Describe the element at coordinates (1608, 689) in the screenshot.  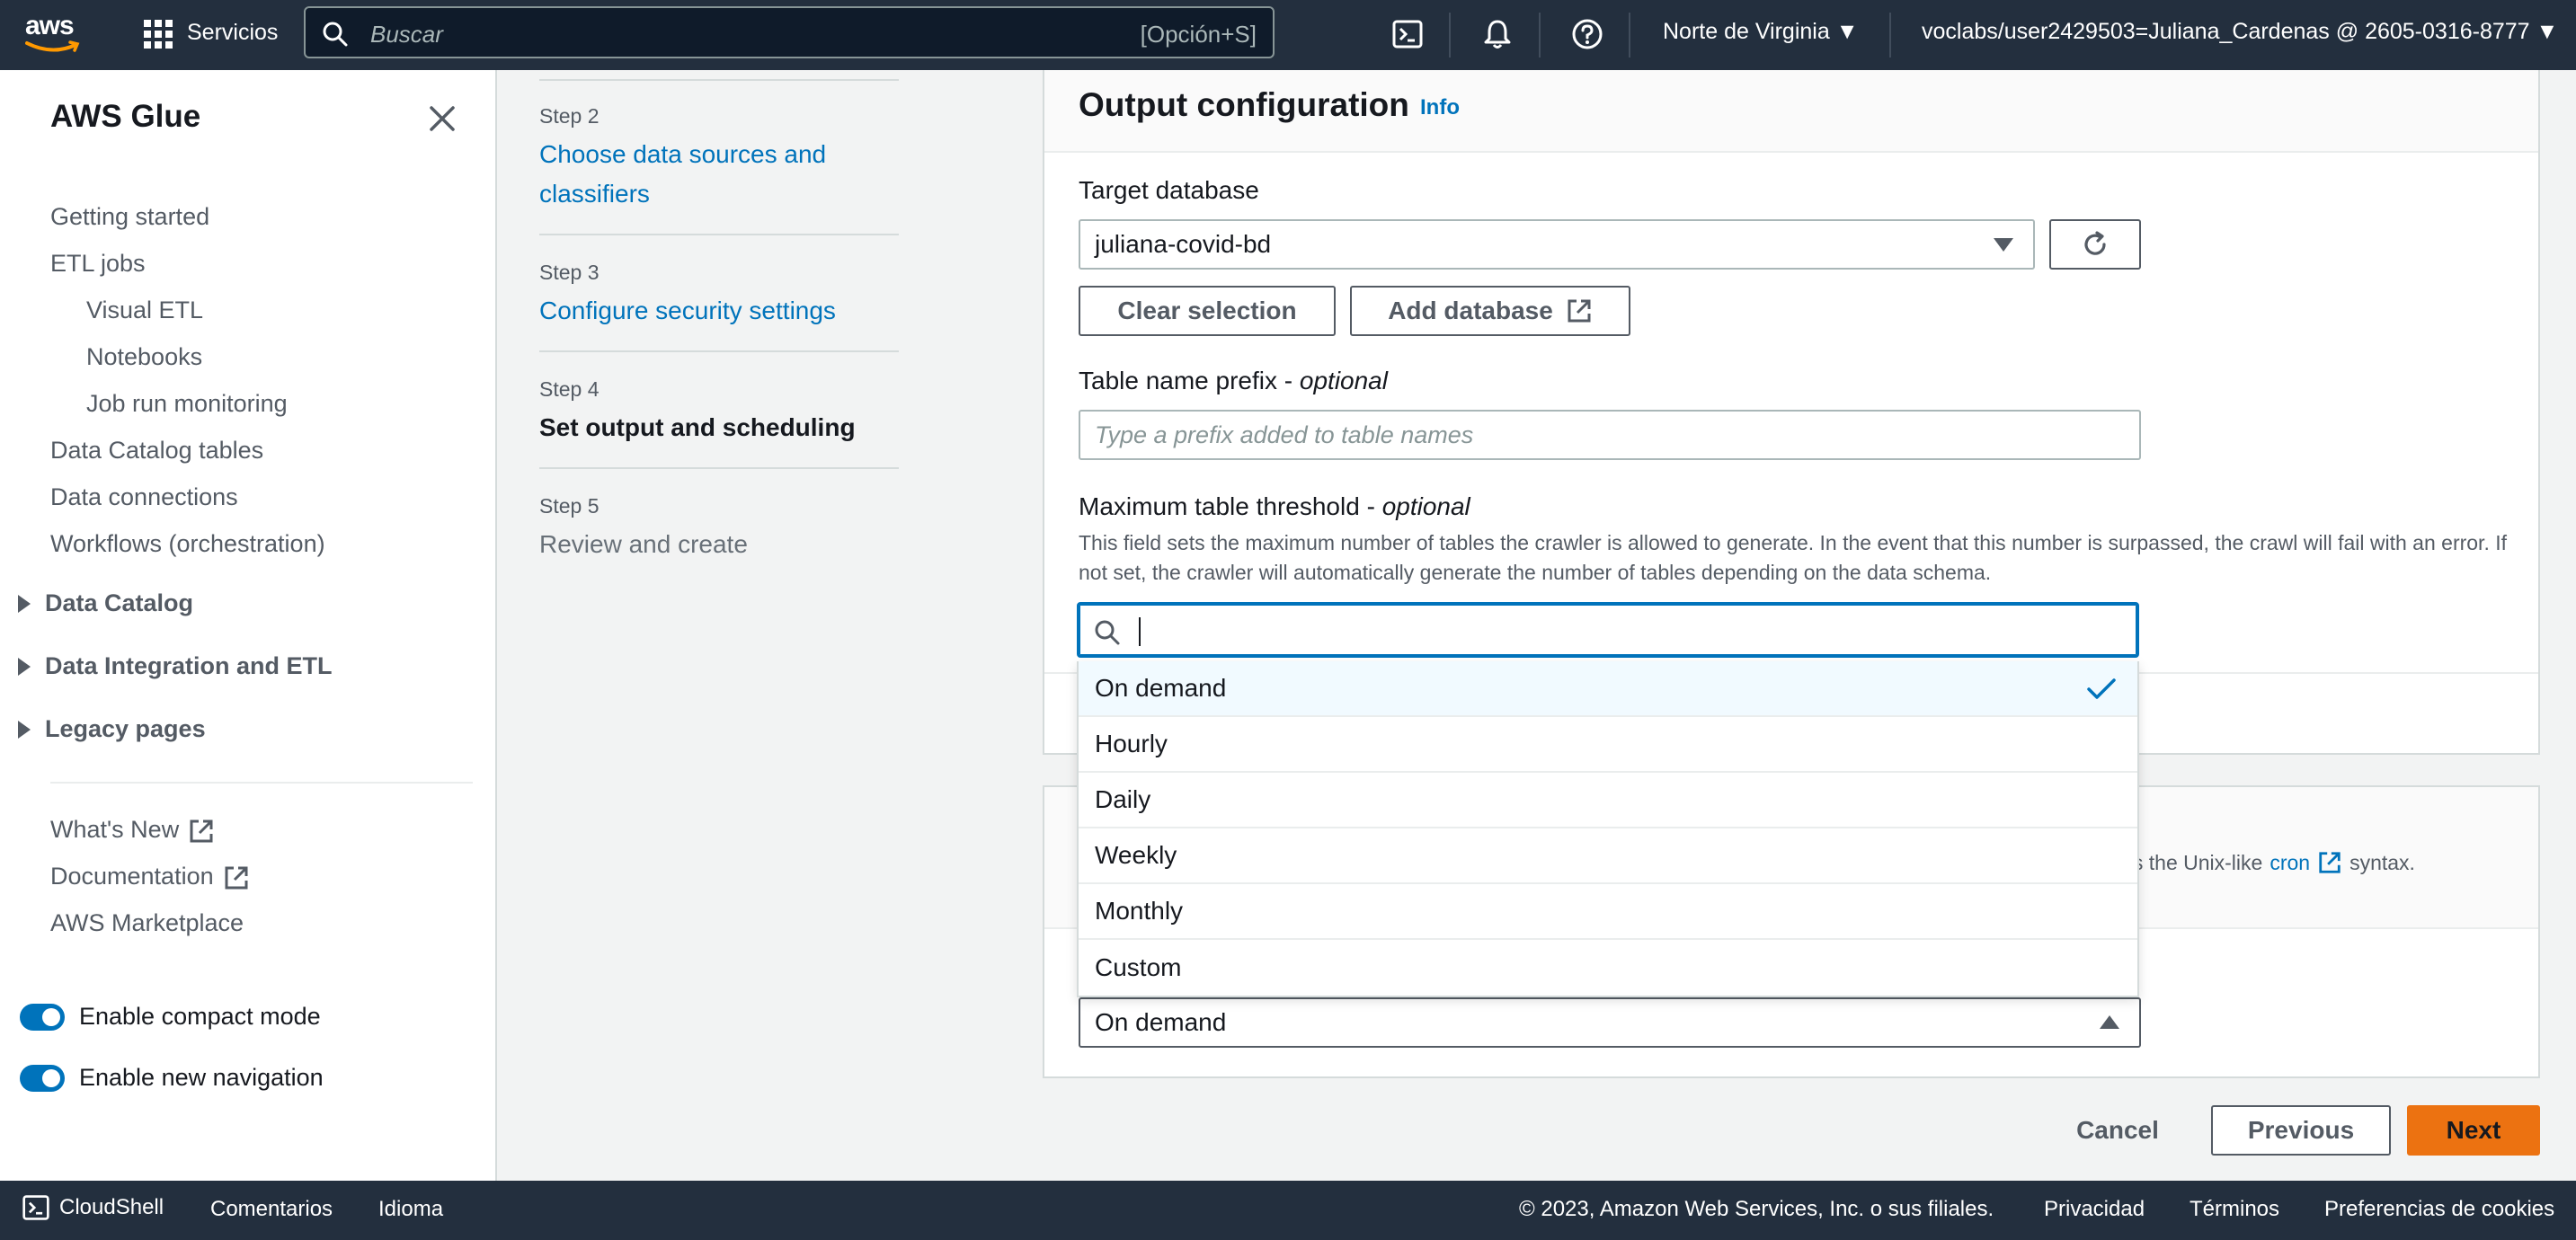
I see `option-on-demand: On demand` at that location.